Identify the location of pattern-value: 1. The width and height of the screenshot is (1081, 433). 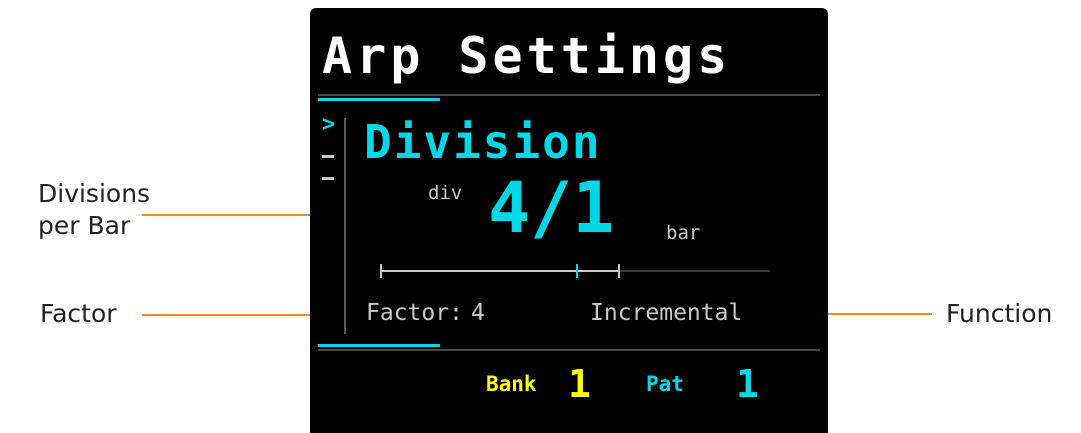
(747, 384).